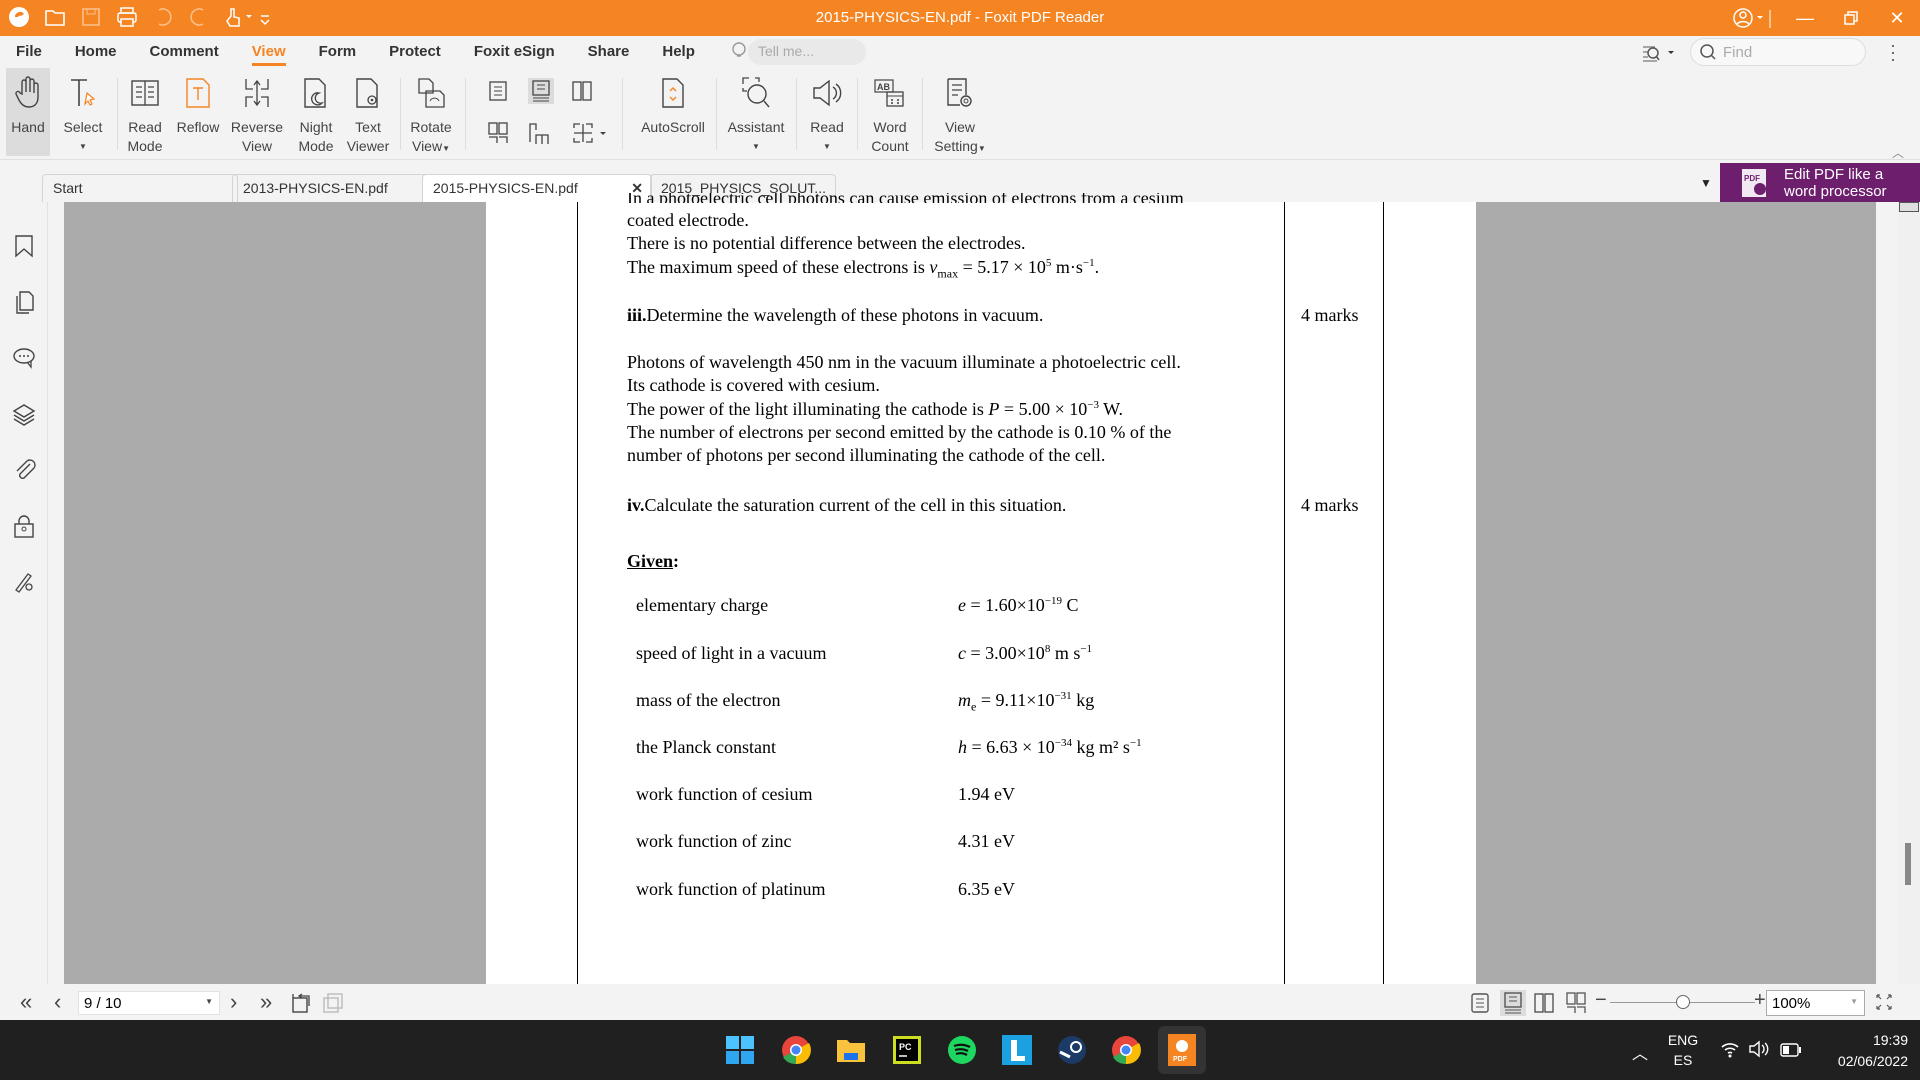  What do you see at coordinates (1576, 1003) in the screenshot?
I see `continuous-facing-view-icon` at bounding box center [1576, 1003].